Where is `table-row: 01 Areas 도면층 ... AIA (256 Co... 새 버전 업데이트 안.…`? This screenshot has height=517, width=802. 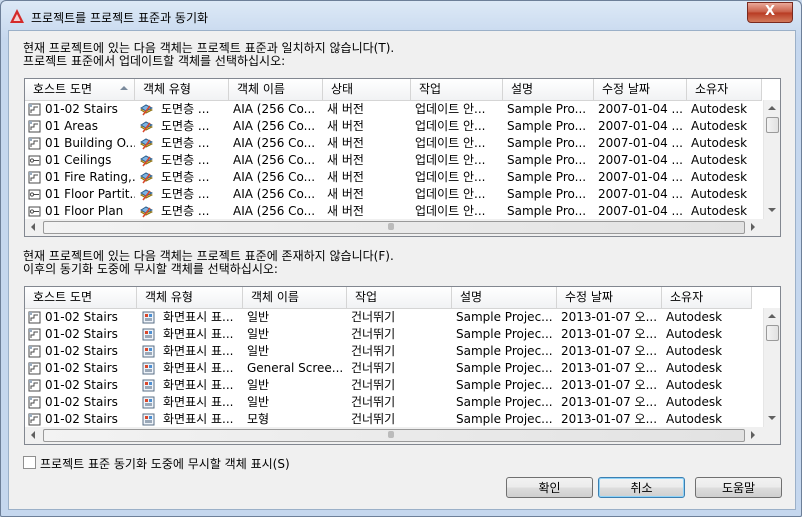
table-row: 01 Areas 도면층 ... AIA (256 Co... 새 버전 업데이트 안.… is located at coordinates (393, 126).